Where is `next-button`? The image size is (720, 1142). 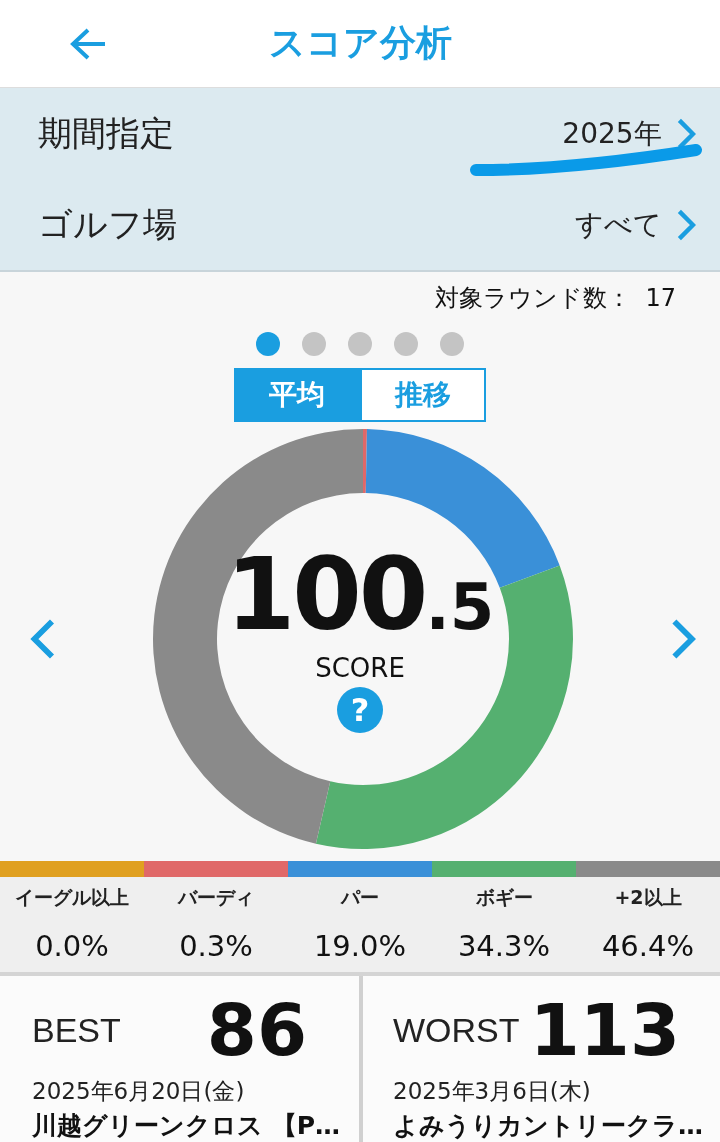
next-button is located at coordinates (682, 639).